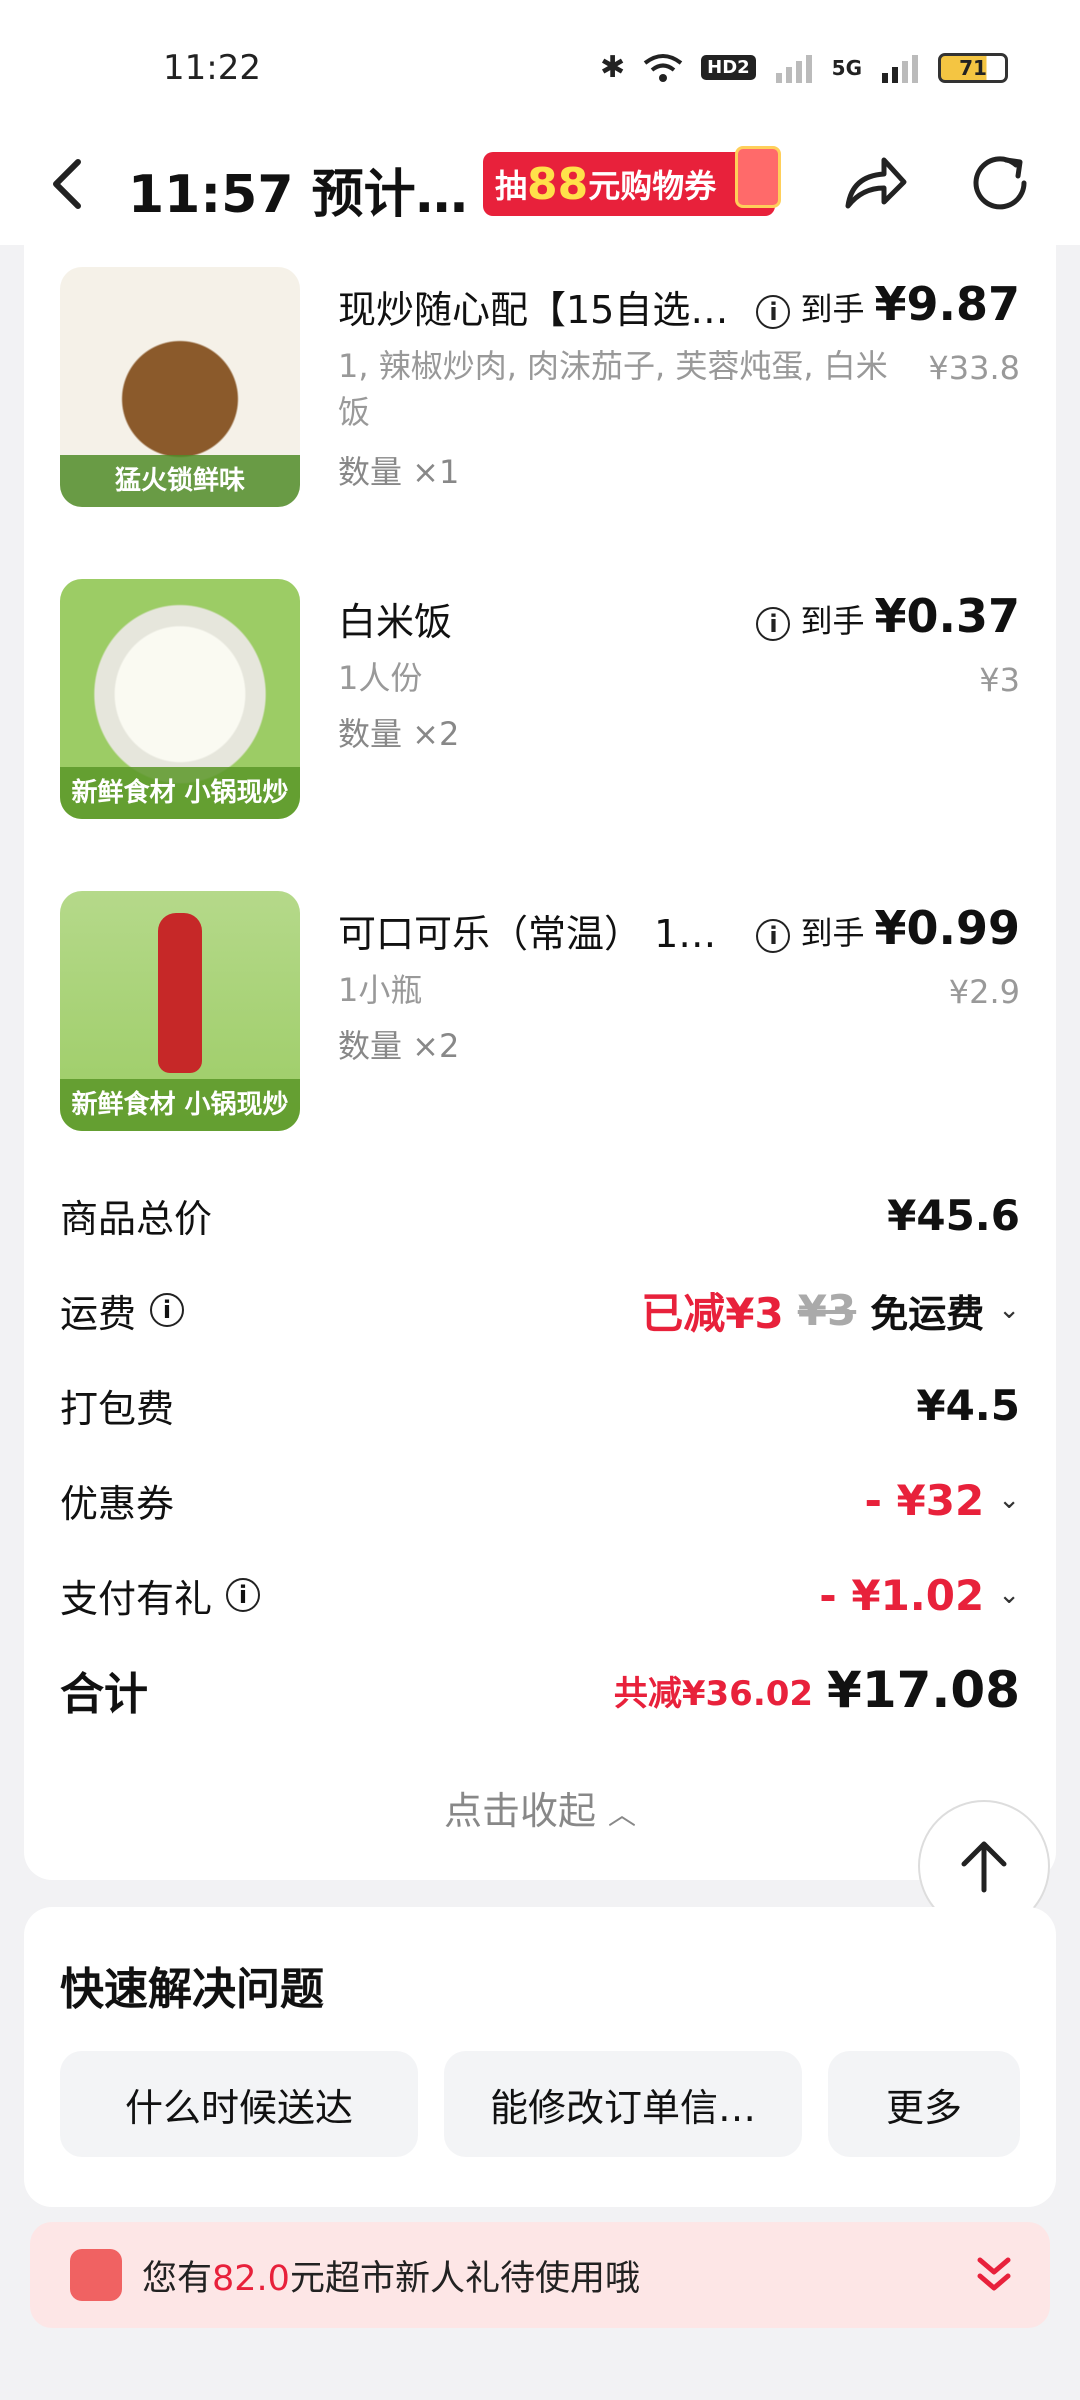 The height and width of the screenshot is (2400, 1080). What do you see at coordinates (924, 1500) in the screenshot?
I see `coupon-value: - ¥32` at bounding box center [924, 1500].